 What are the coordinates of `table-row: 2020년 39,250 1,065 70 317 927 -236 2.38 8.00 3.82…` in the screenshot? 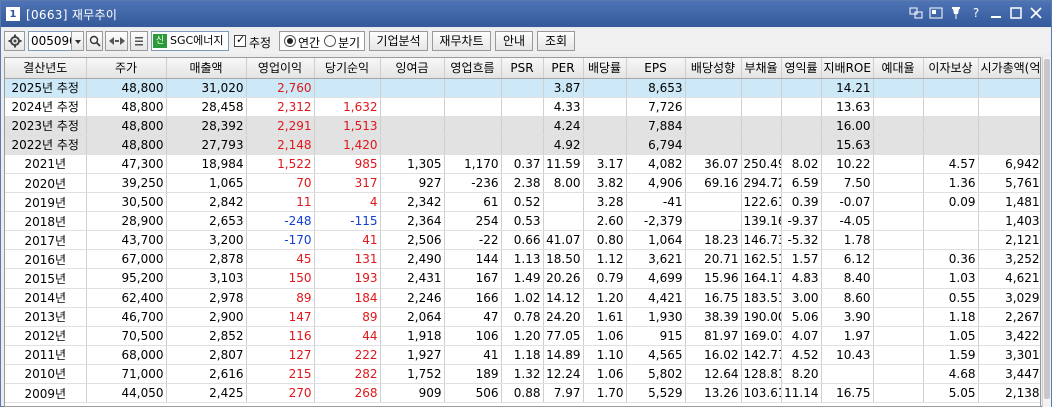 It's located at (522, 183).